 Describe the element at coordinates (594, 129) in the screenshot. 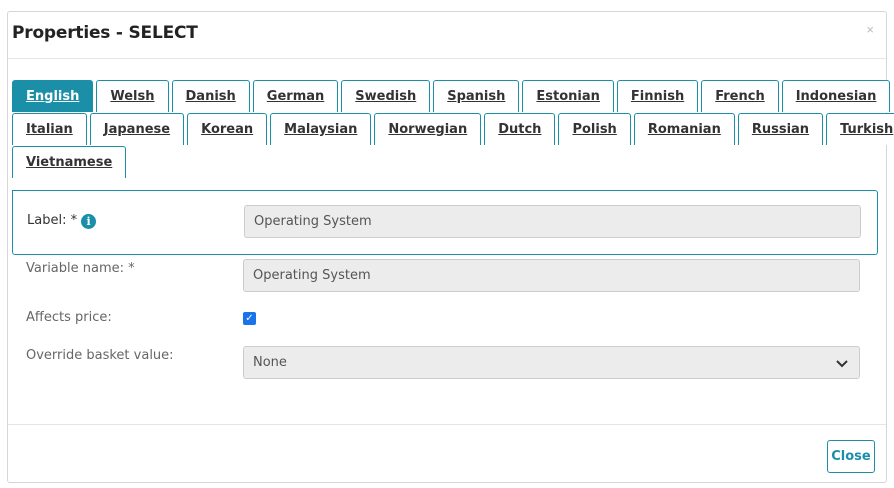

I see `tab-polish: Polish` at that location.